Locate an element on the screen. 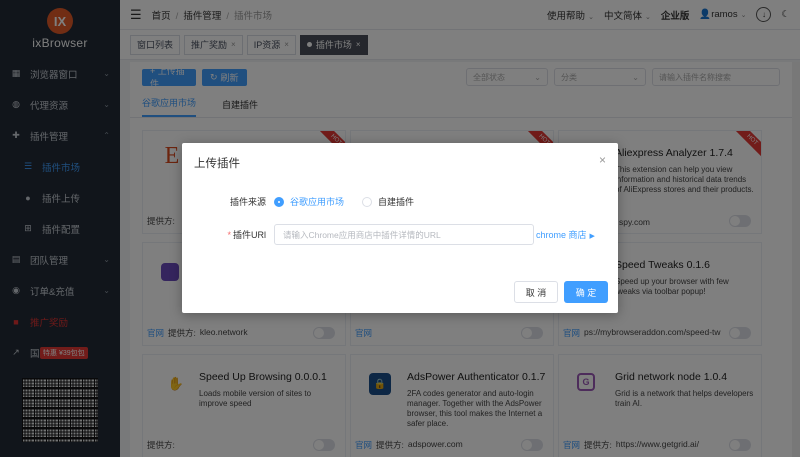  required-mark: * is located at coordinates (229, 235).